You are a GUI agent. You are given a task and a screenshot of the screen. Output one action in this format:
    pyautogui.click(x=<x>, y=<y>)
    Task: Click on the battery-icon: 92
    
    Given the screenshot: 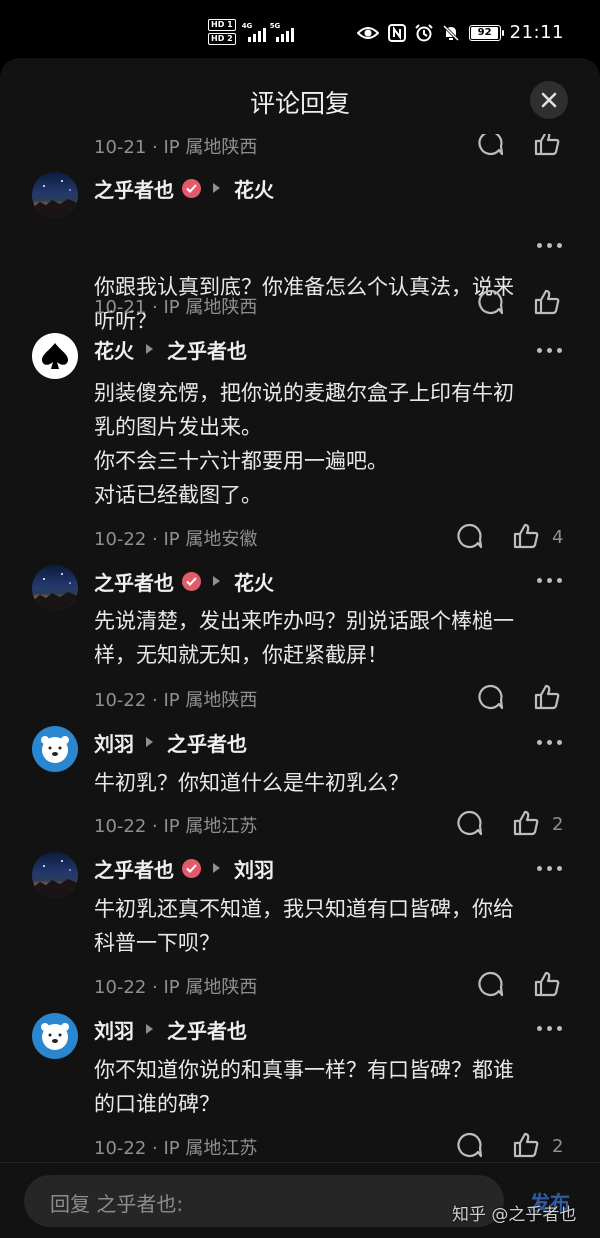 What is the action you would take?
    pyautogui.click(x=486, y=32)
    